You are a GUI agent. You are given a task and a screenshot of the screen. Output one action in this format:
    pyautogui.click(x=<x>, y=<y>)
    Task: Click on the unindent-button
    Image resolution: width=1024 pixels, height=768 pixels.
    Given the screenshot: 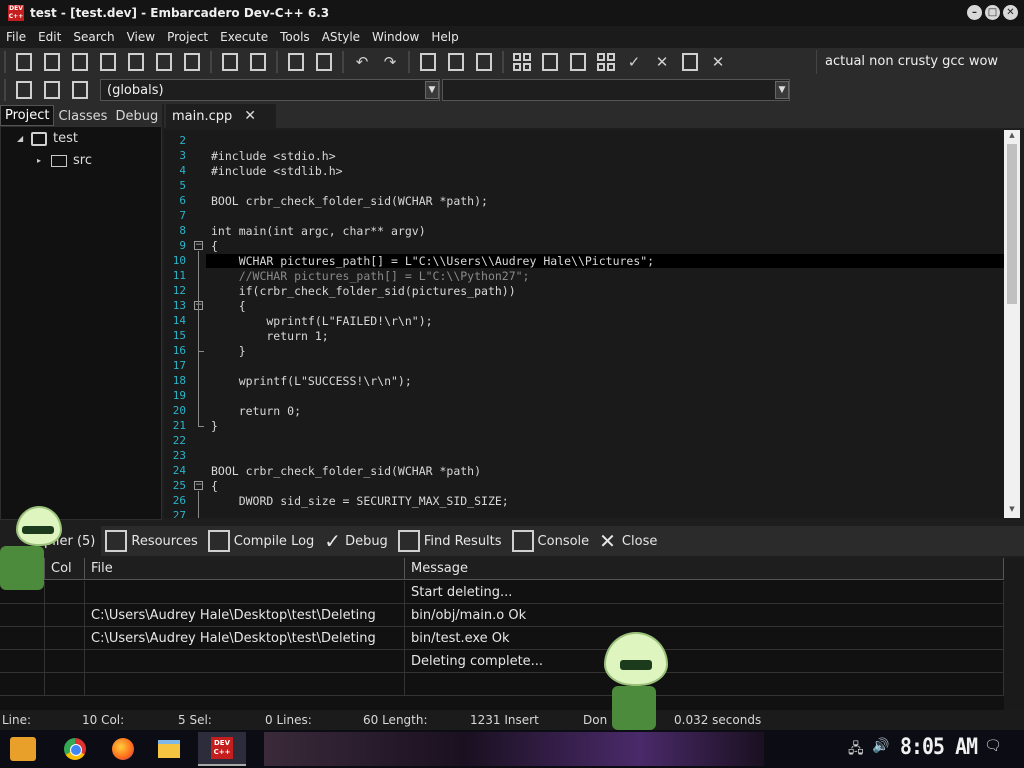 What is the action you would take?
    pyautogui.click(x=324, y=62)
    